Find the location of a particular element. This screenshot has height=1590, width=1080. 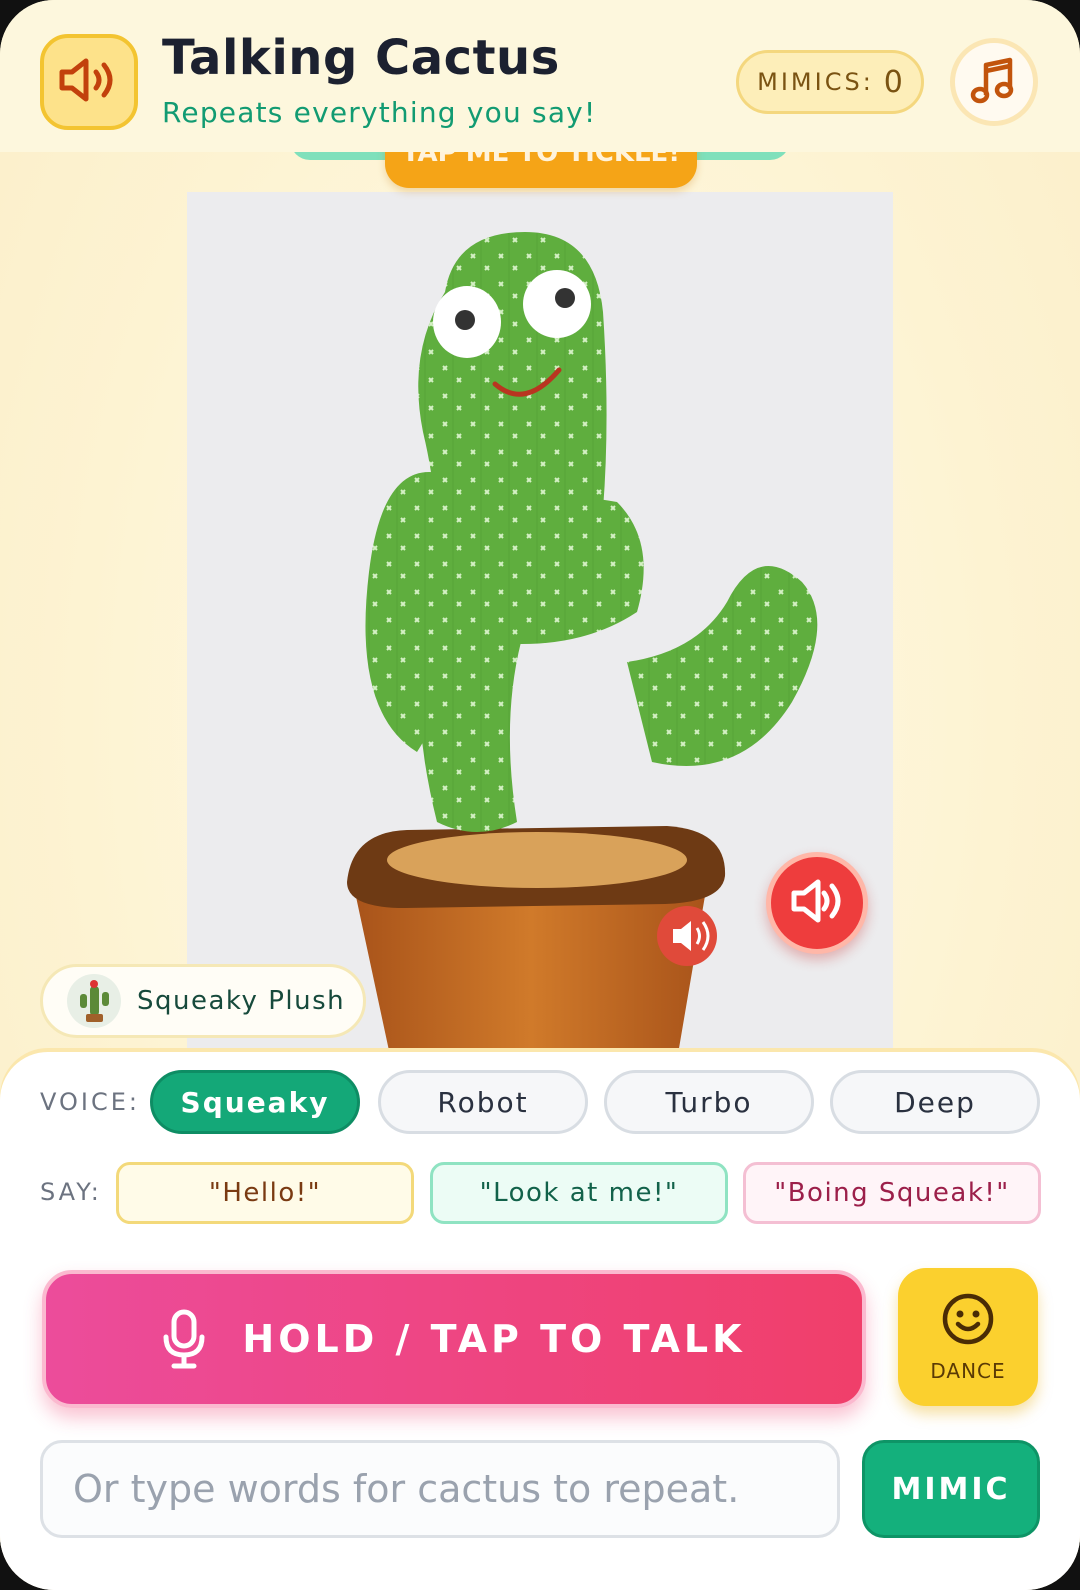

talk-button-label: HOLD / TAP TO TALK is located at coordinates (494, 1339).